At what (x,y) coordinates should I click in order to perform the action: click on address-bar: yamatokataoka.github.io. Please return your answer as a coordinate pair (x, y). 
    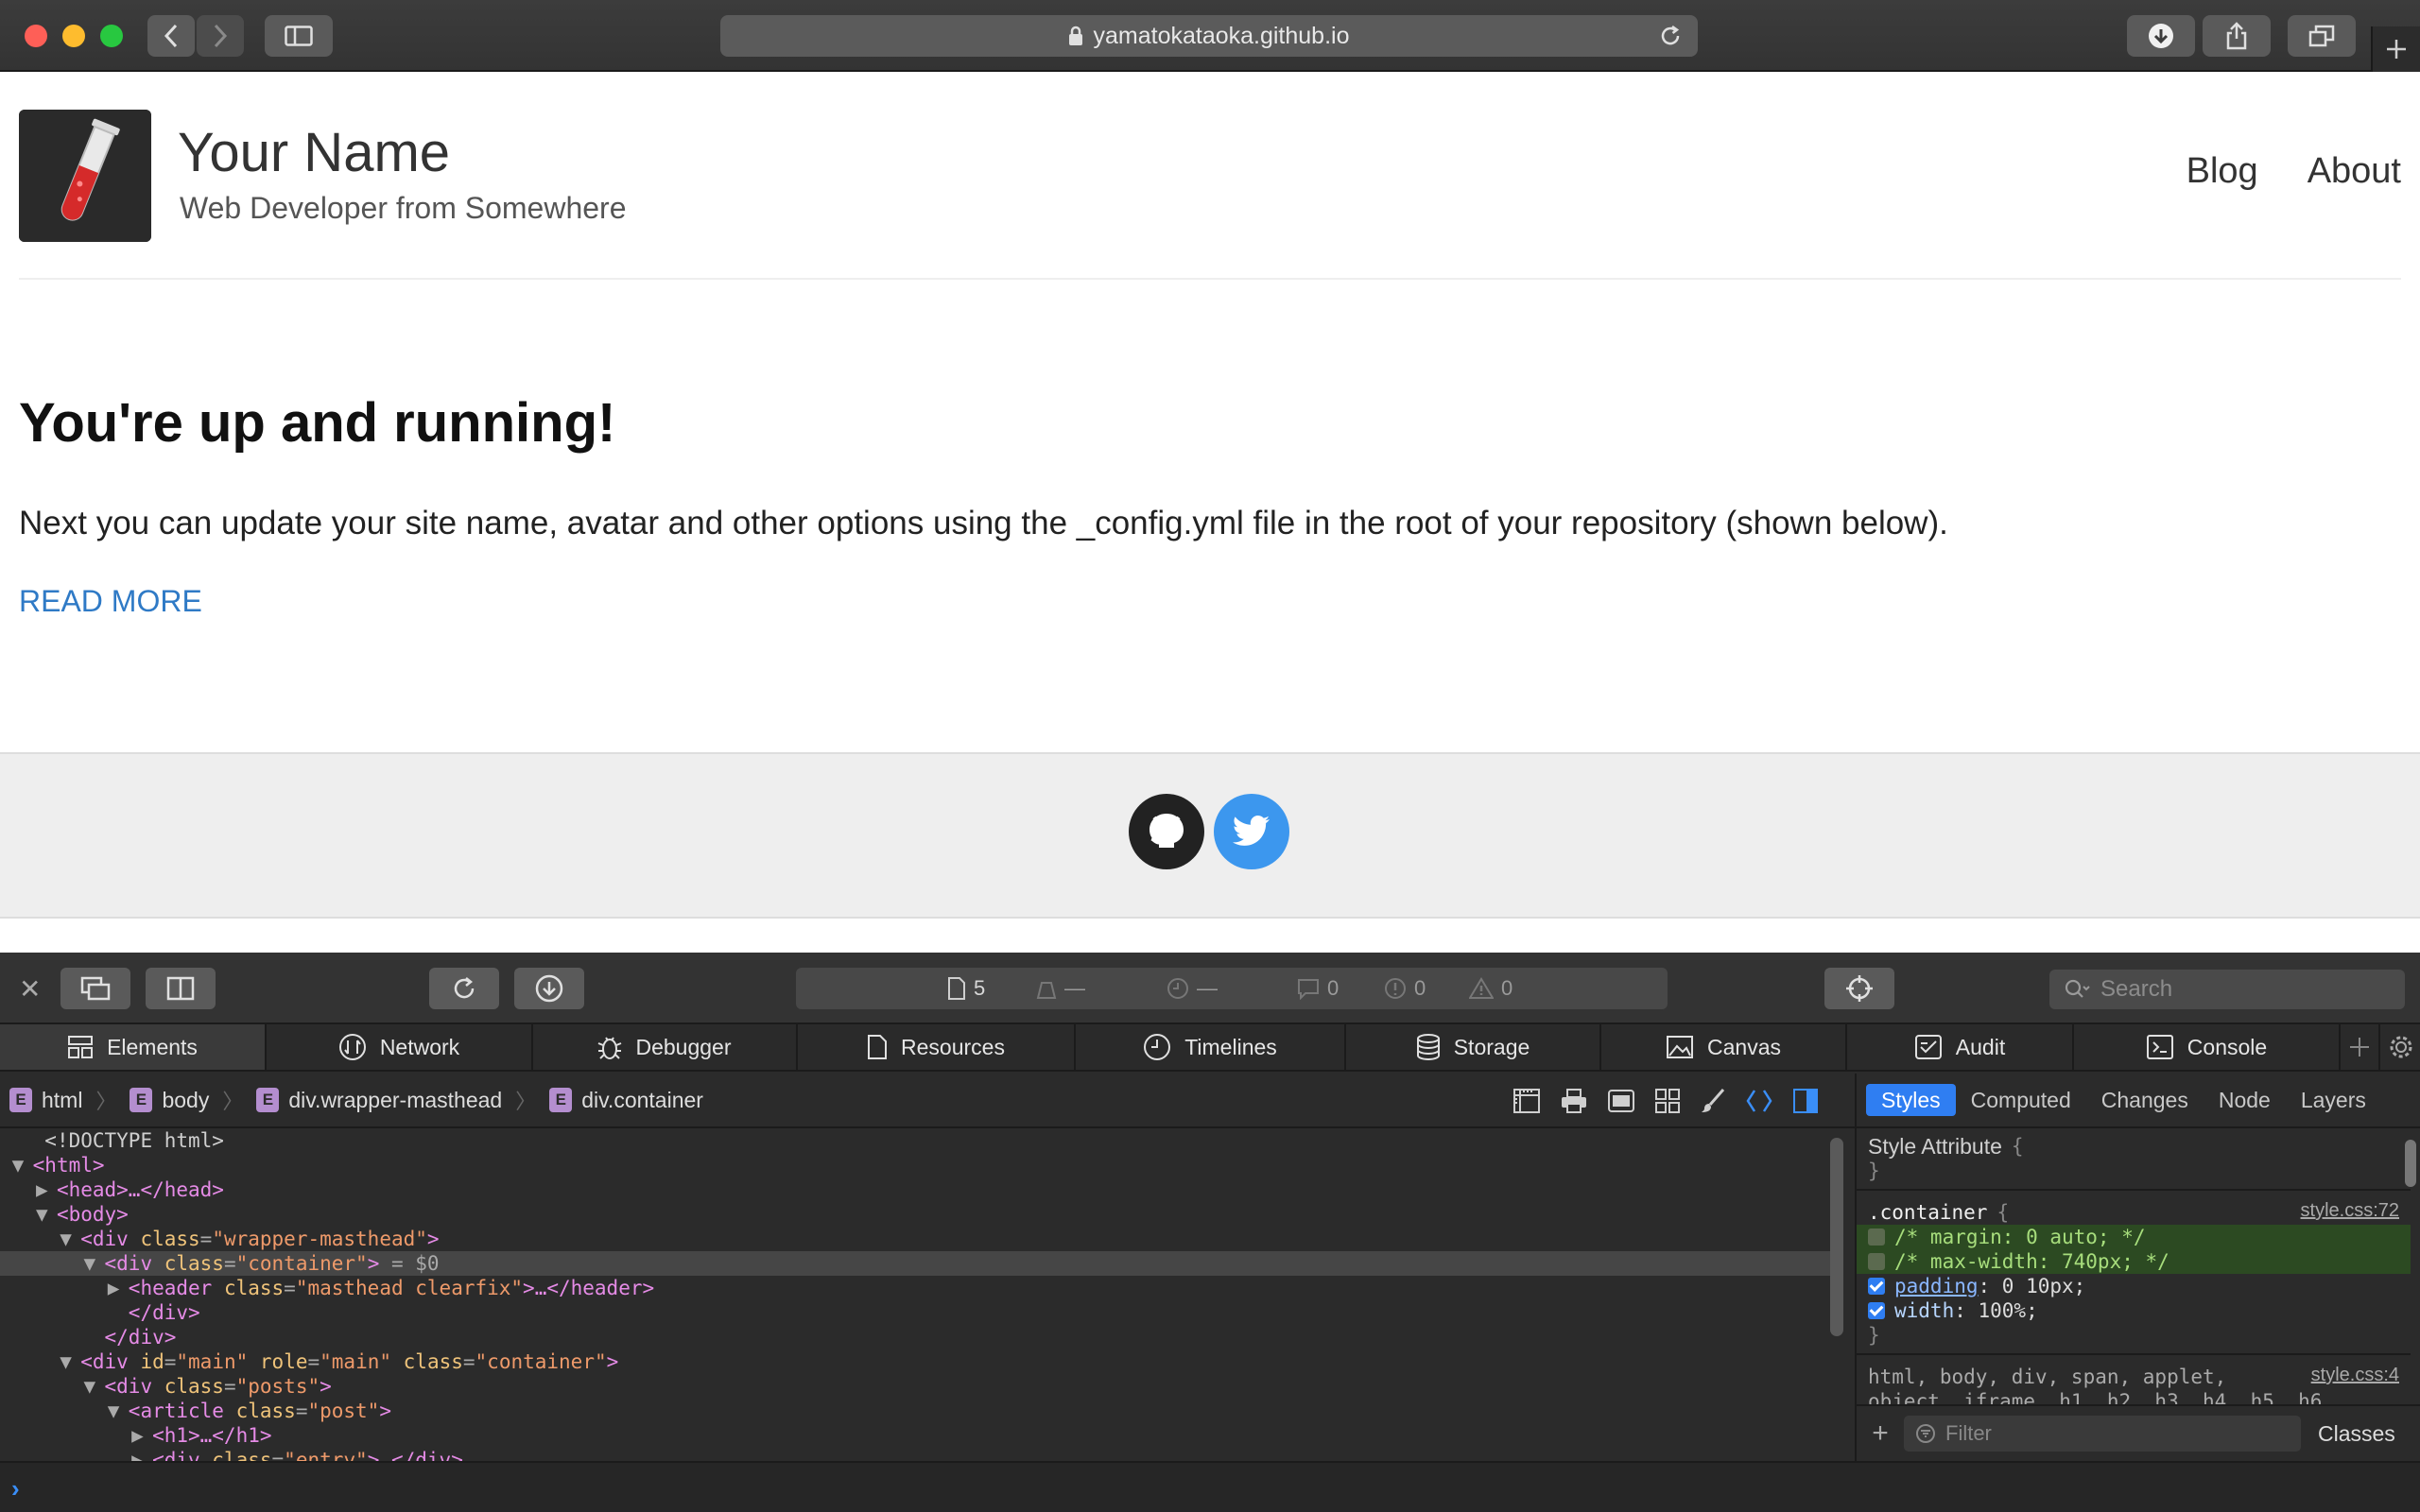
    Looking at the image, I should click on (1209, 36).